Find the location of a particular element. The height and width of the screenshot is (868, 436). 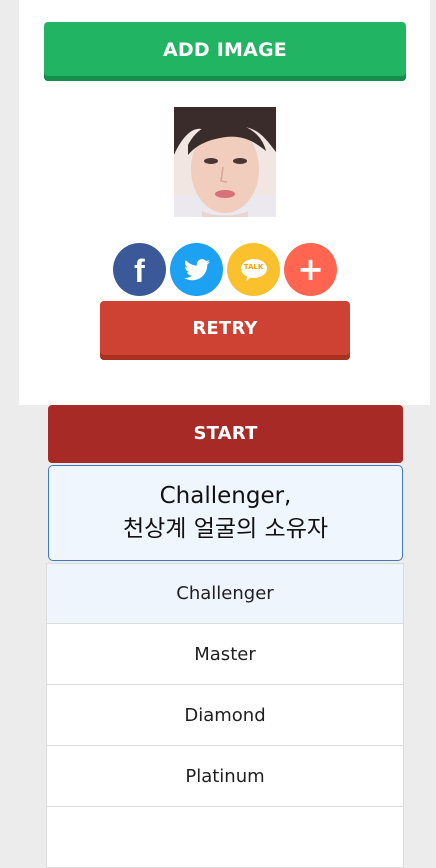

tier-item-next is located at coordinates (225, 837).